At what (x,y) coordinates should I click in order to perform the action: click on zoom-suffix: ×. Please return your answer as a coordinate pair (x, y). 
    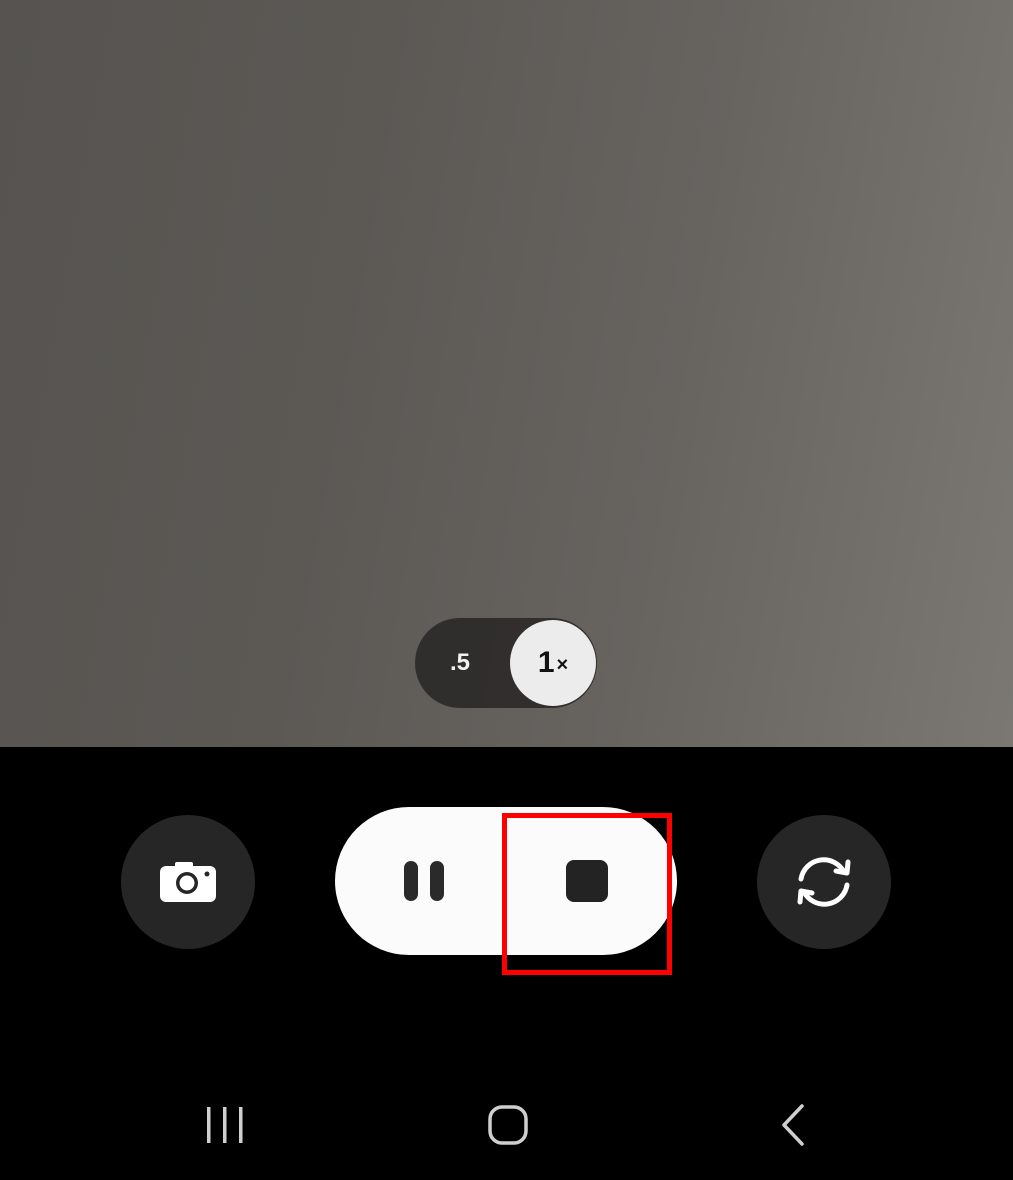
    Looking at the image, I should click on (562, 664).